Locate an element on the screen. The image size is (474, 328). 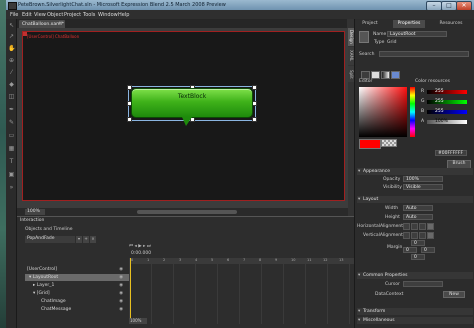
playhead is located at coordinates (130, 291).